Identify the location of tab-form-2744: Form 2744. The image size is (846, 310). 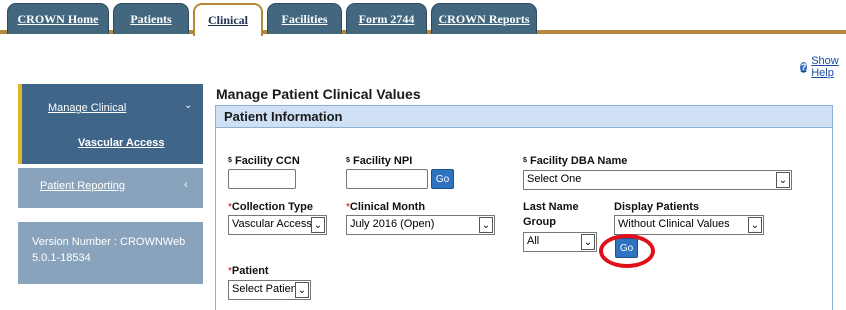
(386, 18).